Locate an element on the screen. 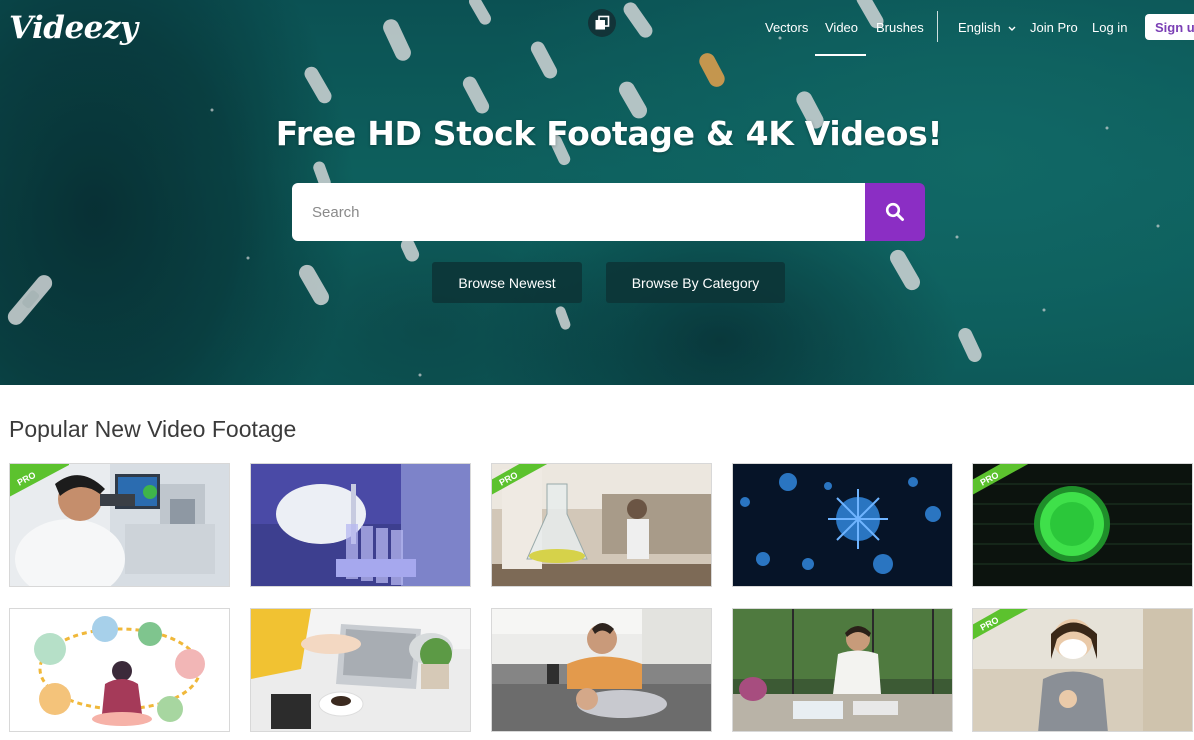 The width and height of the screenshot is (1194, 740). video-thumbnail-couple-sofa is located at coordinates (601, 670).